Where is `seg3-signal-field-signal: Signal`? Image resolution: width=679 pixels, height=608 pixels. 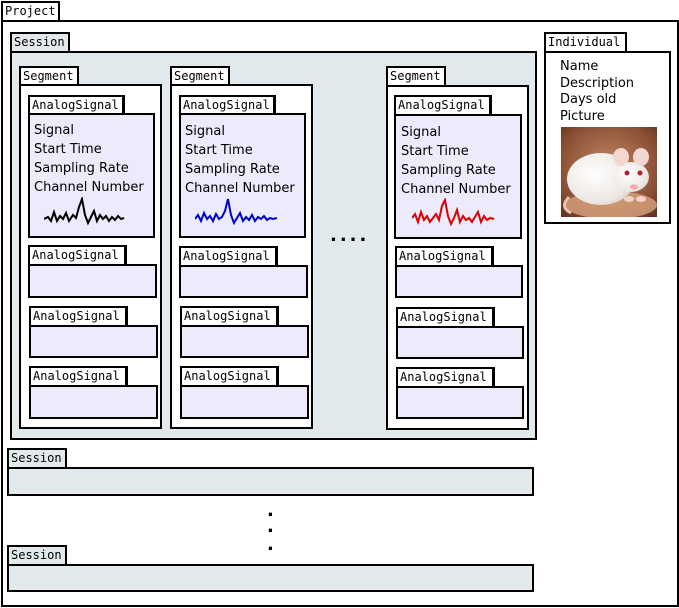
seg3-signal-field-signal: Signal is located at coordinates (421, 132).